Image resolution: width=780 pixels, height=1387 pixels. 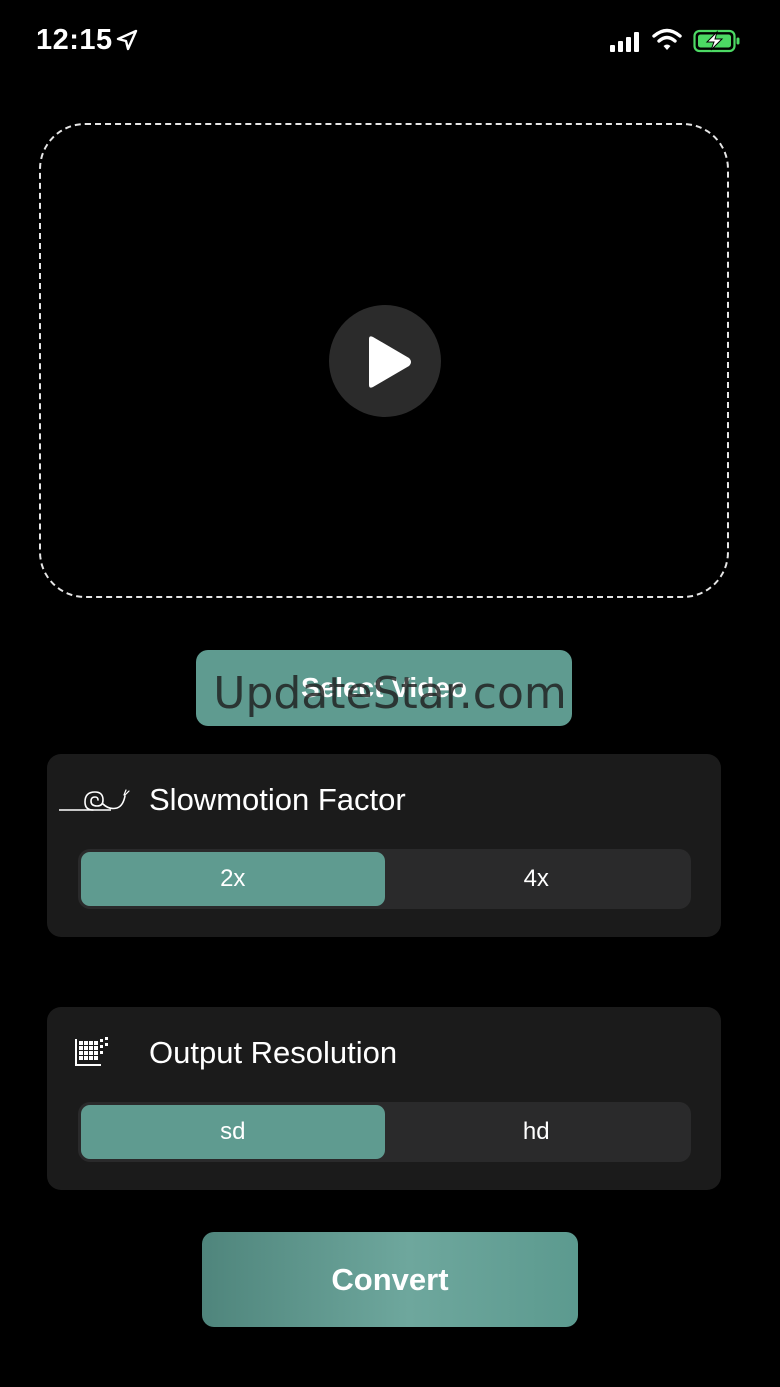 I want to click on watermark-text: UpdateStar.com, so click(x=390, y=693).